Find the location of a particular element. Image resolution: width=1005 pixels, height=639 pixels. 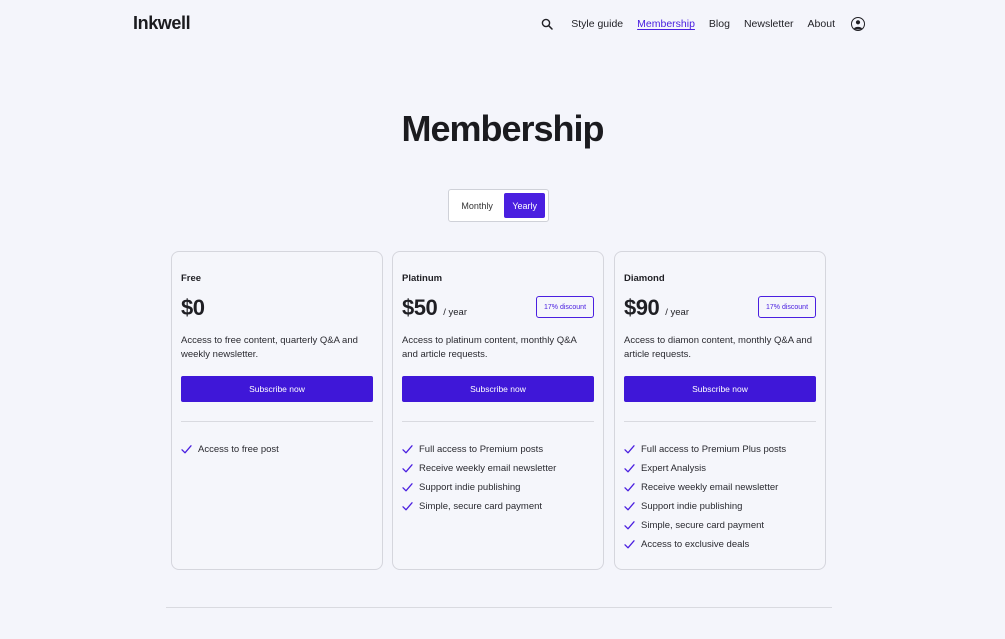

plan-price: $50 is located at coordinates (420, 307).